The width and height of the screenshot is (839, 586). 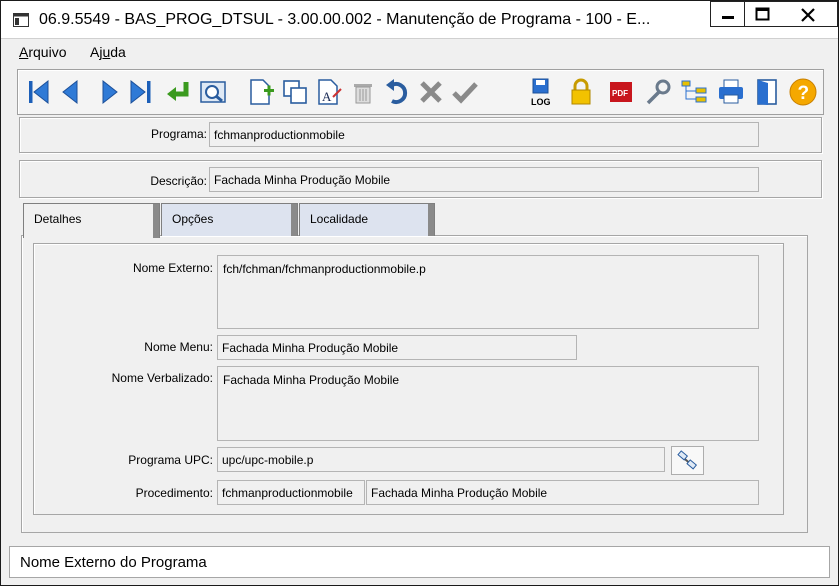 I want to click on confirm-button, so click(x=465, y=92).